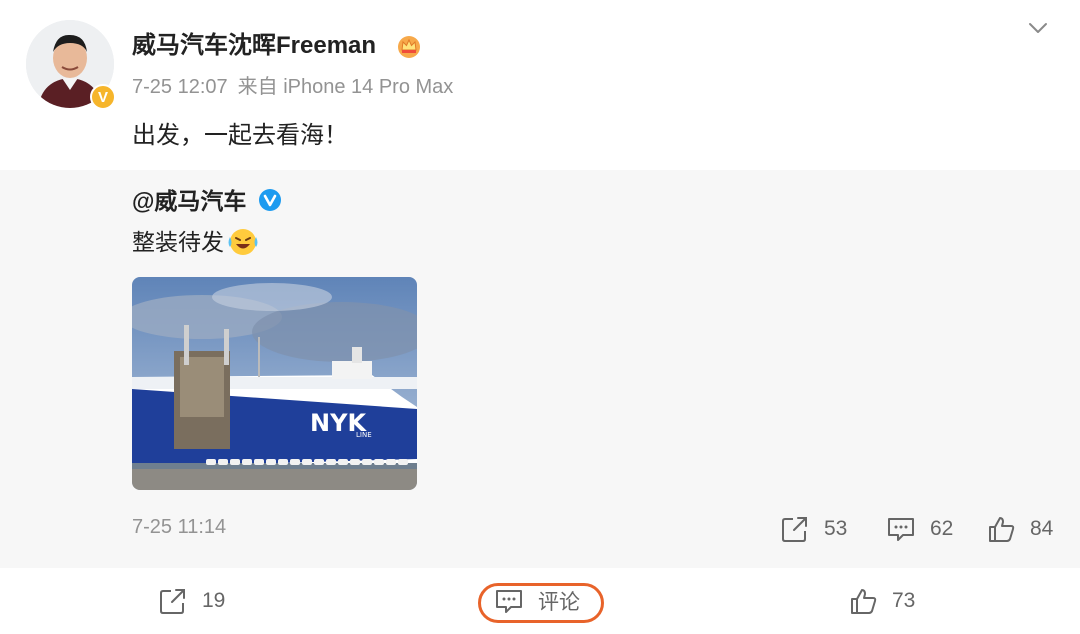 This screenshot has width=1080, height=634. Describe the element at coordinates (904, 600) in the screenshot. I see `like-count: 73` at that location.